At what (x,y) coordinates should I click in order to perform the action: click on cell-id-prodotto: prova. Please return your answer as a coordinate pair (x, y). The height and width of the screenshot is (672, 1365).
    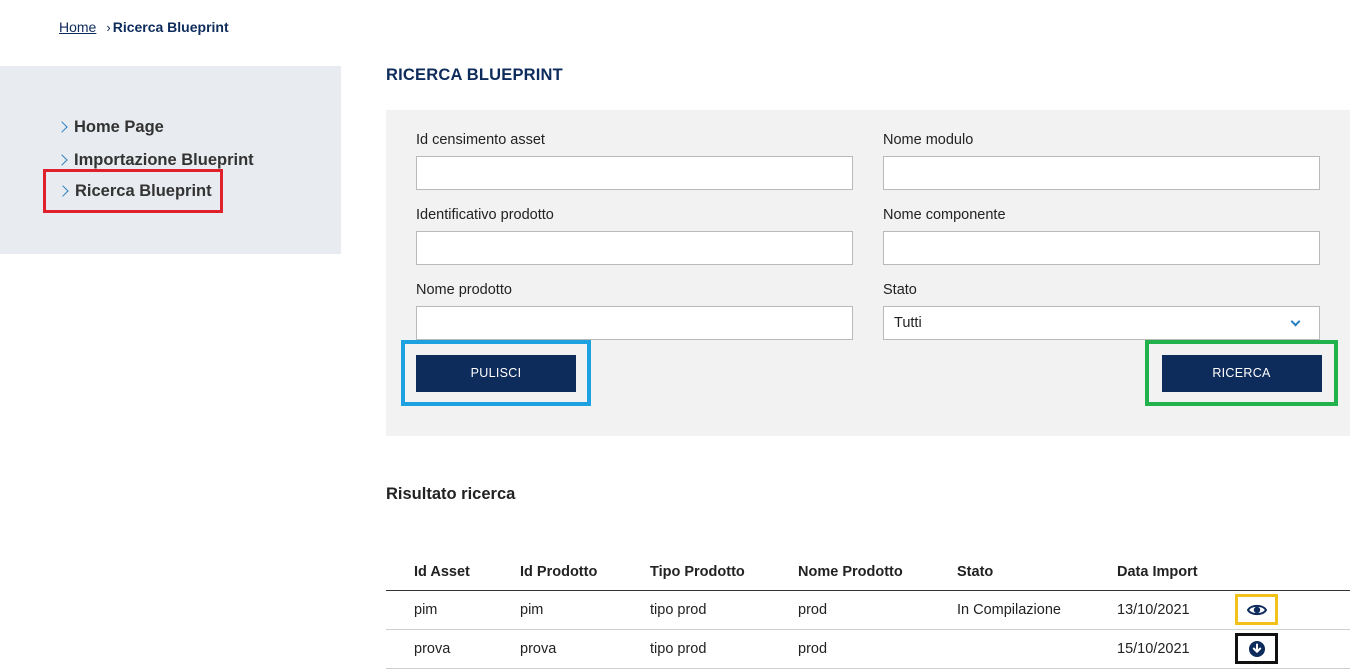
    Looking at the image, I should click on (585, 649).